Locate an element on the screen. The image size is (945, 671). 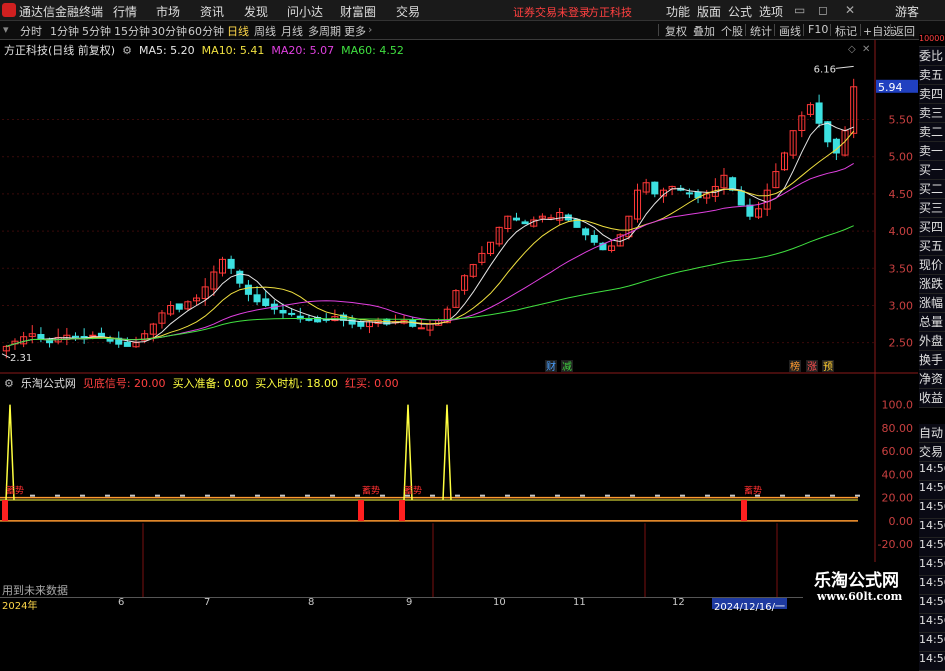
sidebar-item-4: 卖二 is located at coordinates (932, 132).